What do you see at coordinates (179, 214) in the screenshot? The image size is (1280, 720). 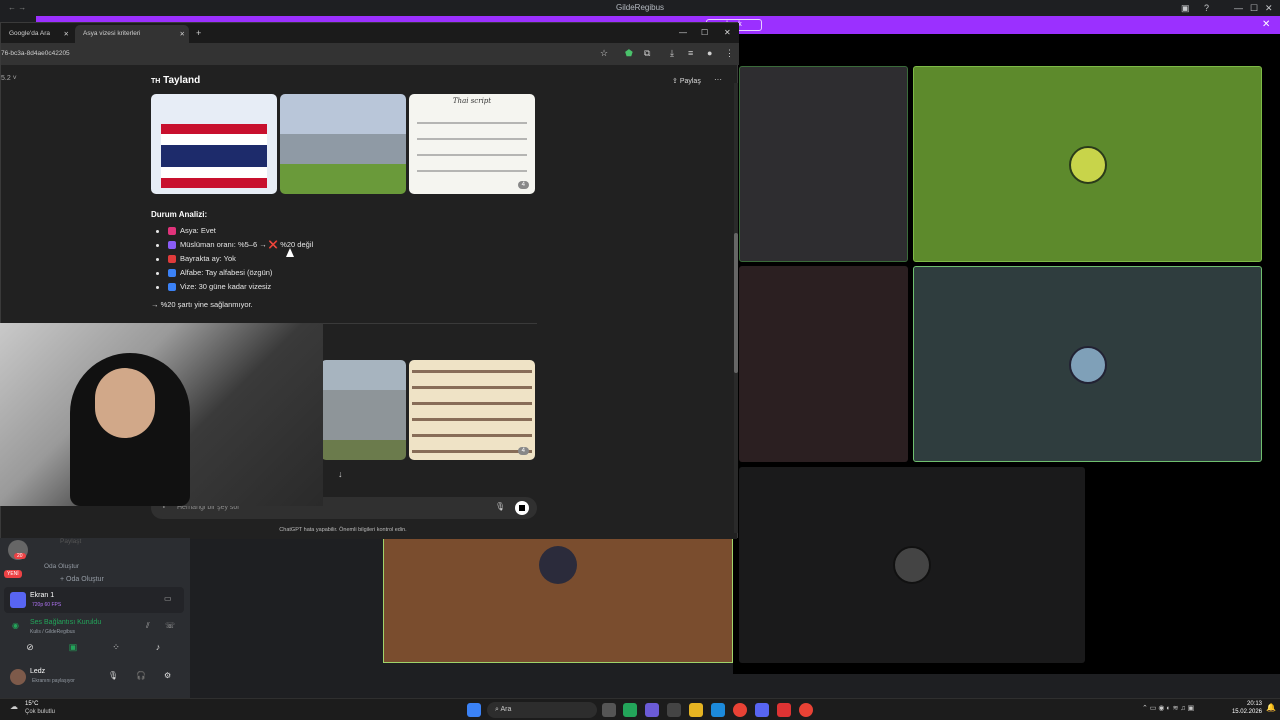 I see `section-title: Durum Analizi:` at bounding box center [179, 214].